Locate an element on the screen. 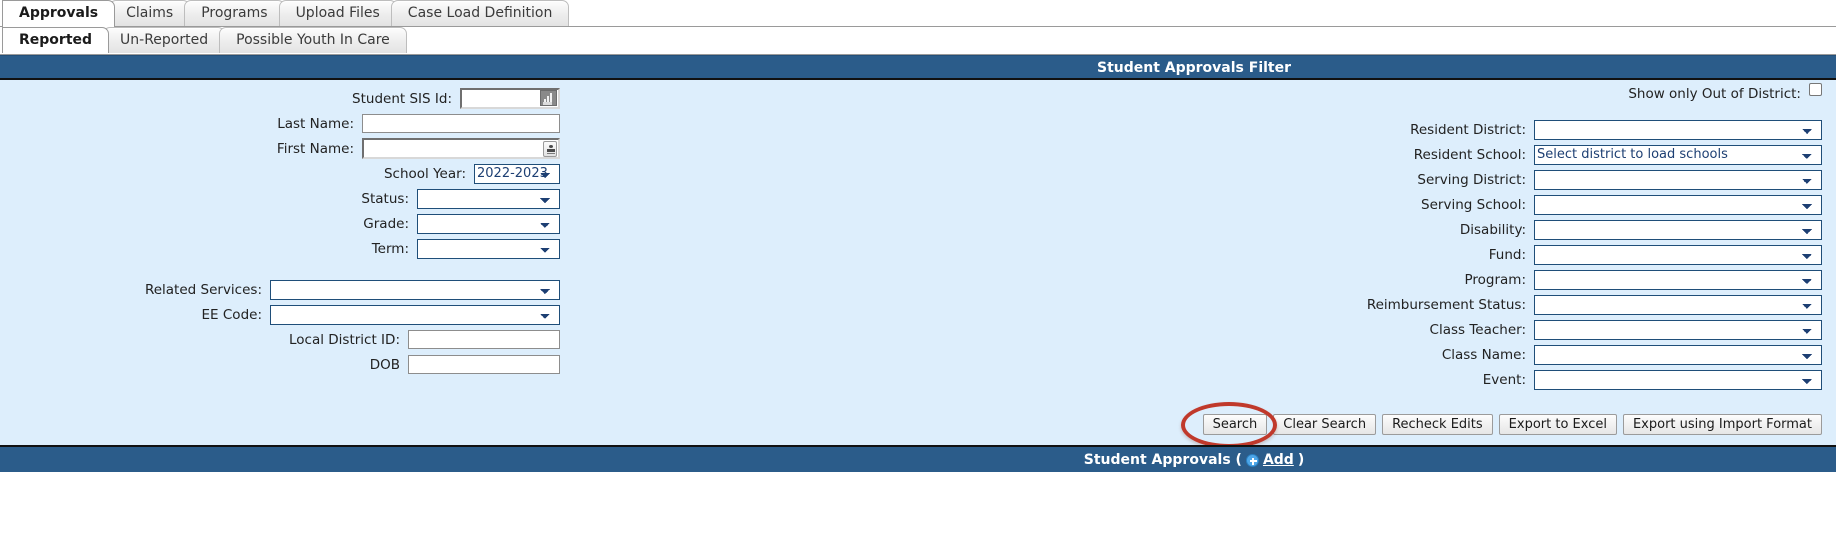 Image resolution: width=1836 pixels, height=537 pixels. tab-approvals: Approvals is located at coordinates (59, 13).